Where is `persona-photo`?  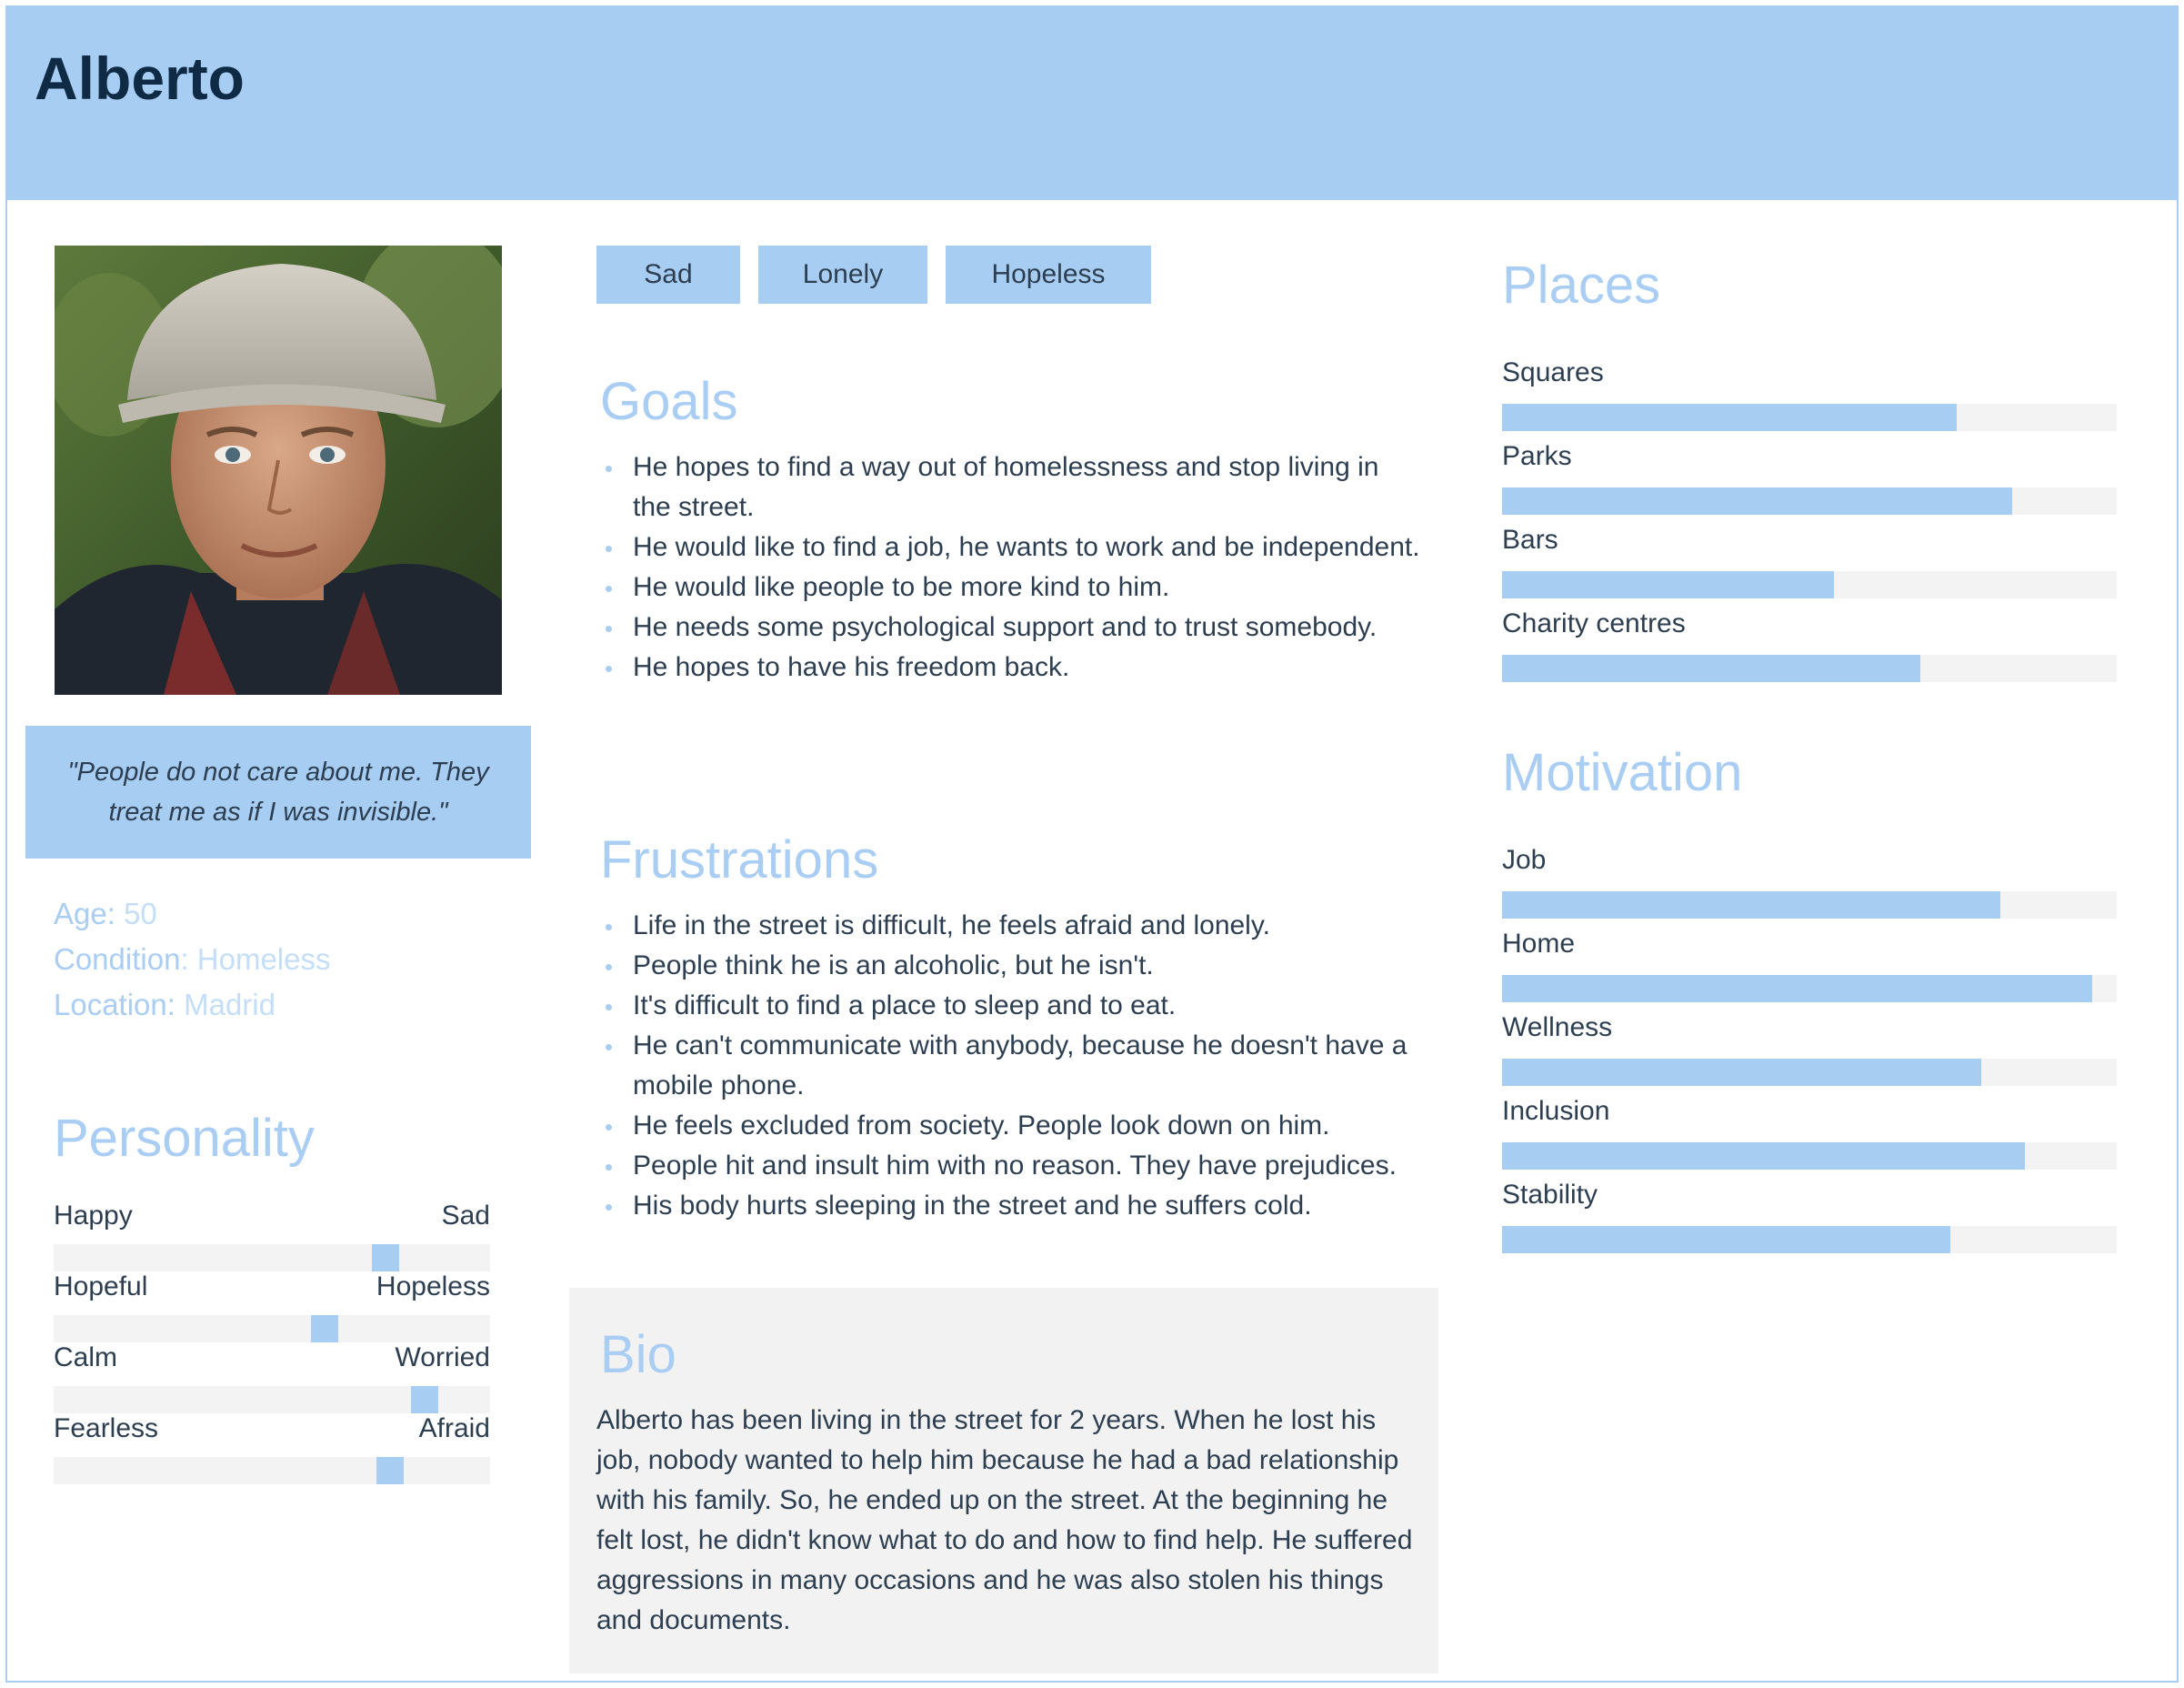 persona-photo is located at coordinates (278, 470).